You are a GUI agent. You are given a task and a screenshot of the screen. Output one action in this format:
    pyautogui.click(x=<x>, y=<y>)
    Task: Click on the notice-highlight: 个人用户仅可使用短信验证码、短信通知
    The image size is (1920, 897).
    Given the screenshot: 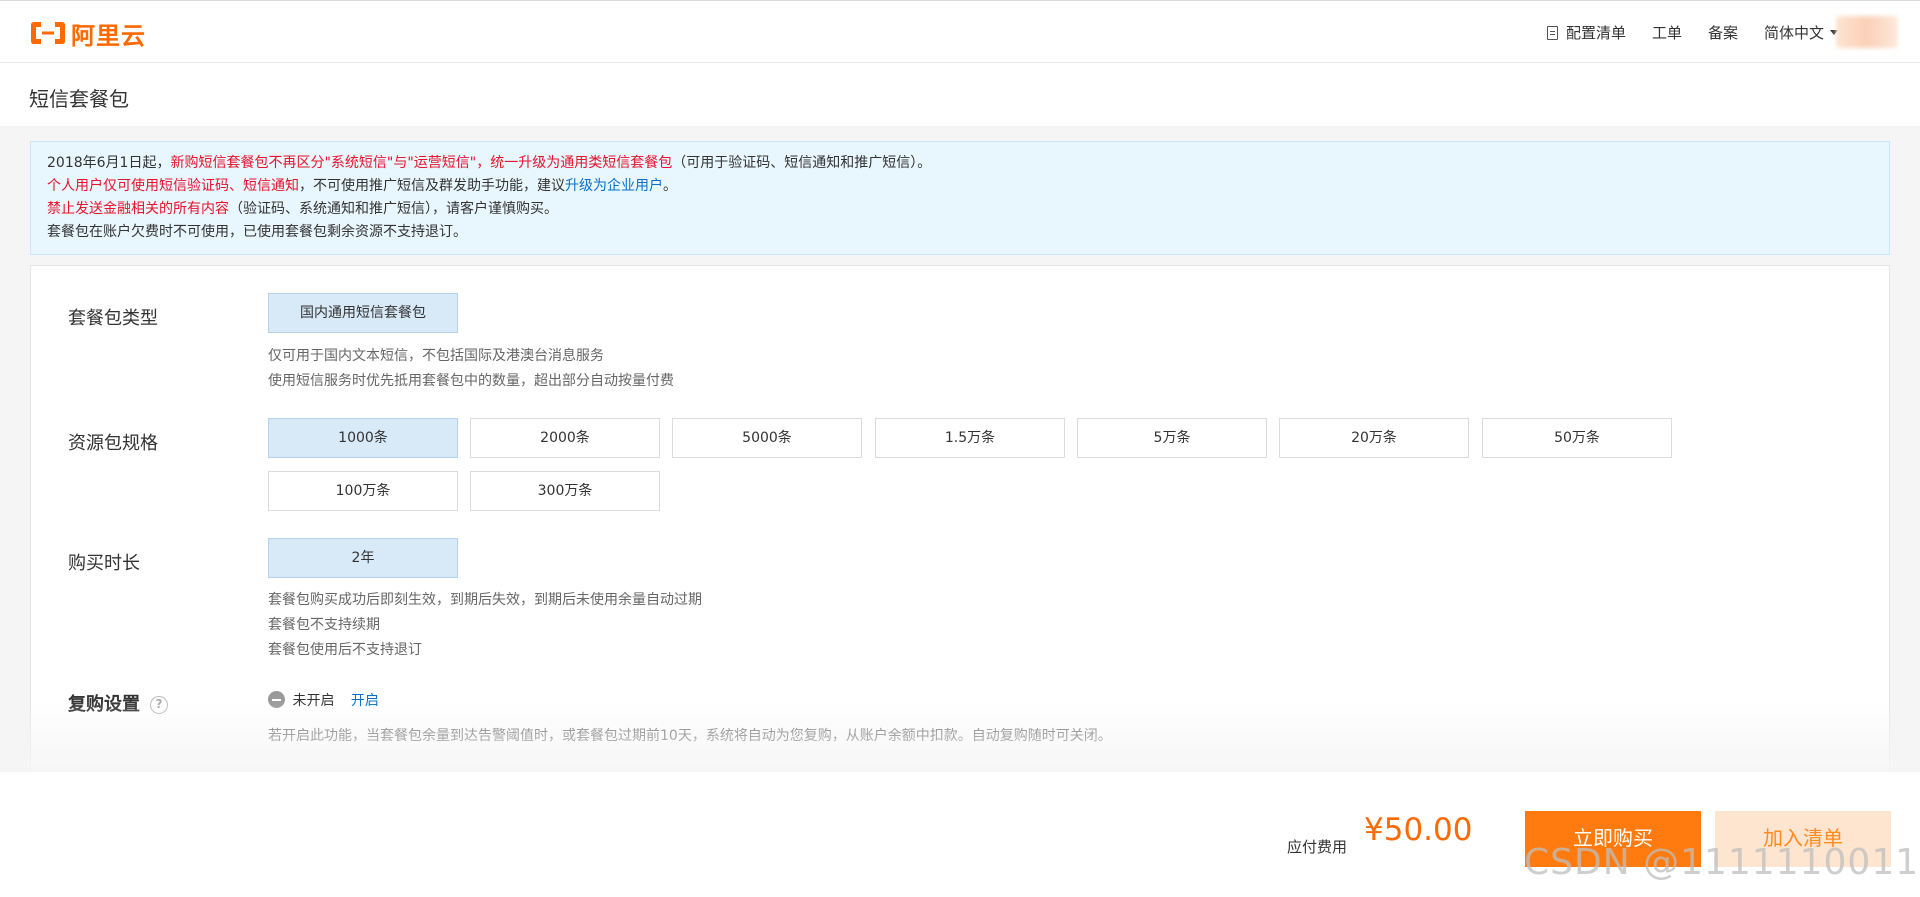 What is the action you would take?
    pyautogui.click(x=173, y=186)
    